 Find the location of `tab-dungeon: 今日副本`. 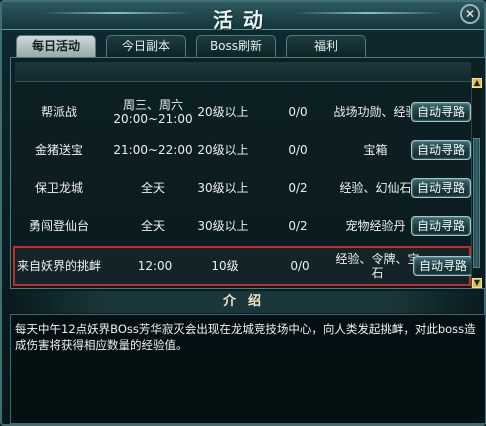

tab-dungeon: 今日副本 is located at coordinates (146, 46).